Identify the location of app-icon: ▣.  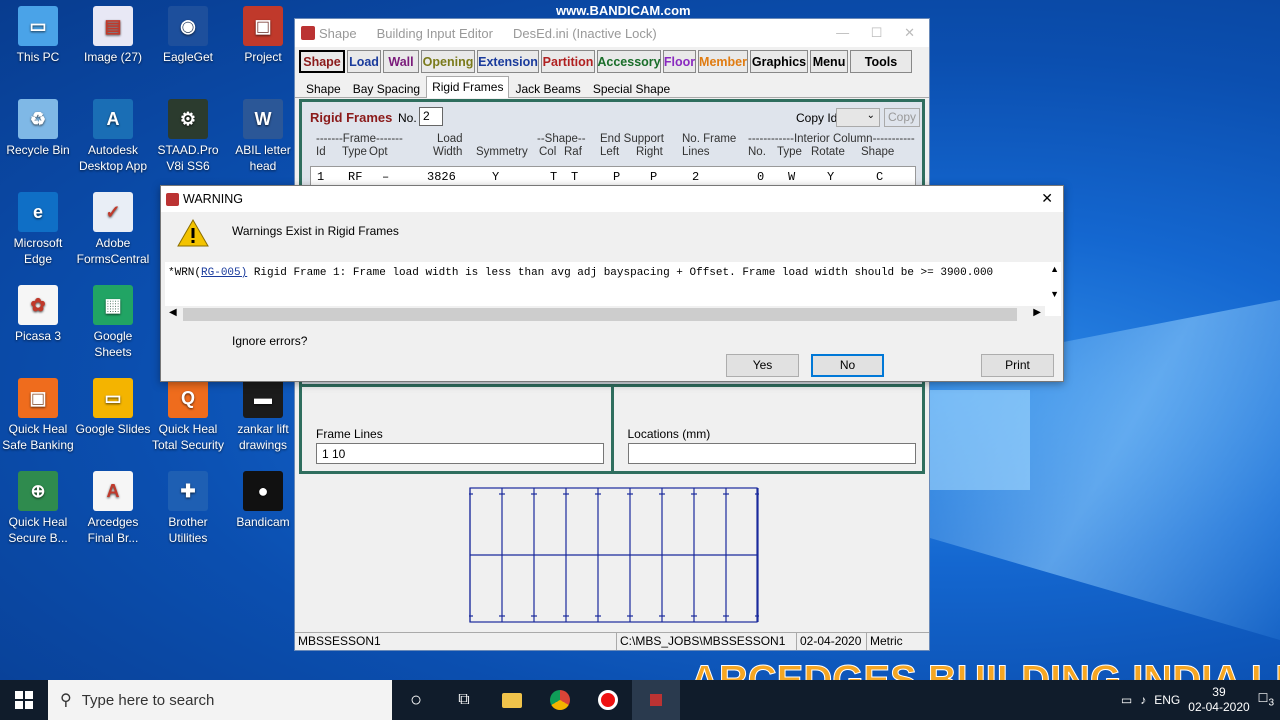
(38, 398).